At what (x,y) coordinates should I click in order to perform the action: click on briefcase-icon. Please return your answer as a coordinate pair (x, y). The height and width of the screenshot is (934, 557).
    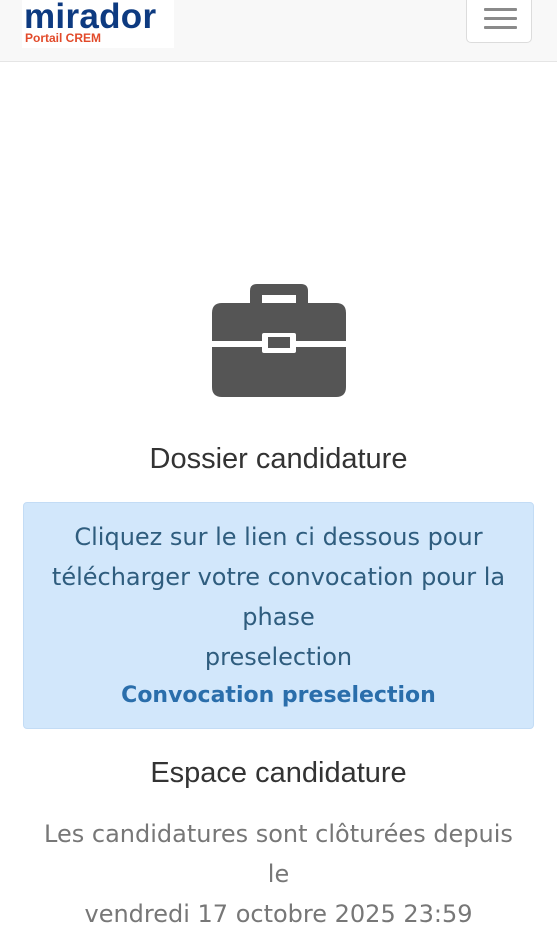
    Looking at the image, I should click on (279, 340).